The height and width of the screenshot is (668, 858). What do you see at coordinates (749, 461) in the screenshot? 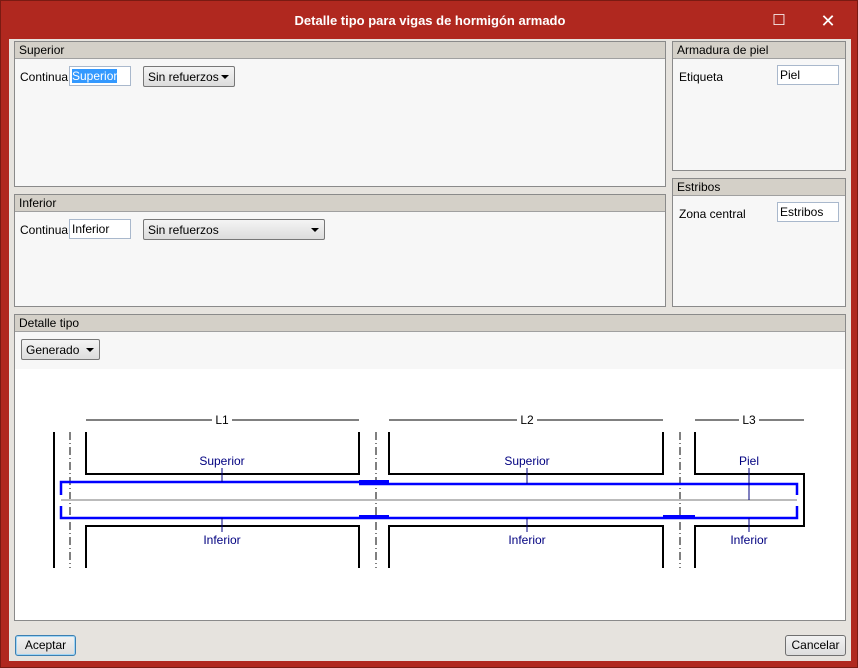
I see `rebar-label: Piel` at bounding box center [749, 461].